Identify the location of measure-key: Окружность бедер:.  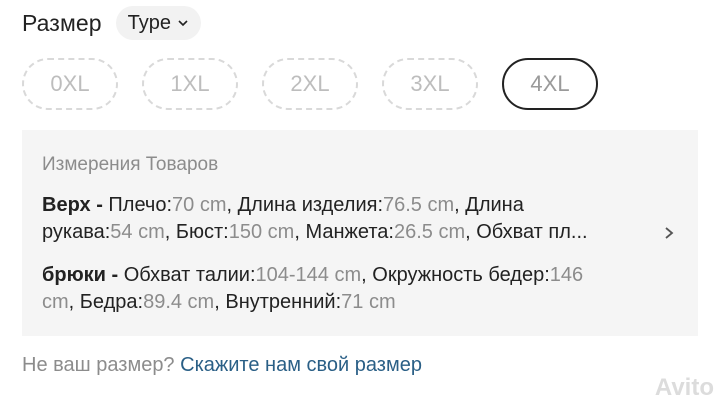
(461, 275).